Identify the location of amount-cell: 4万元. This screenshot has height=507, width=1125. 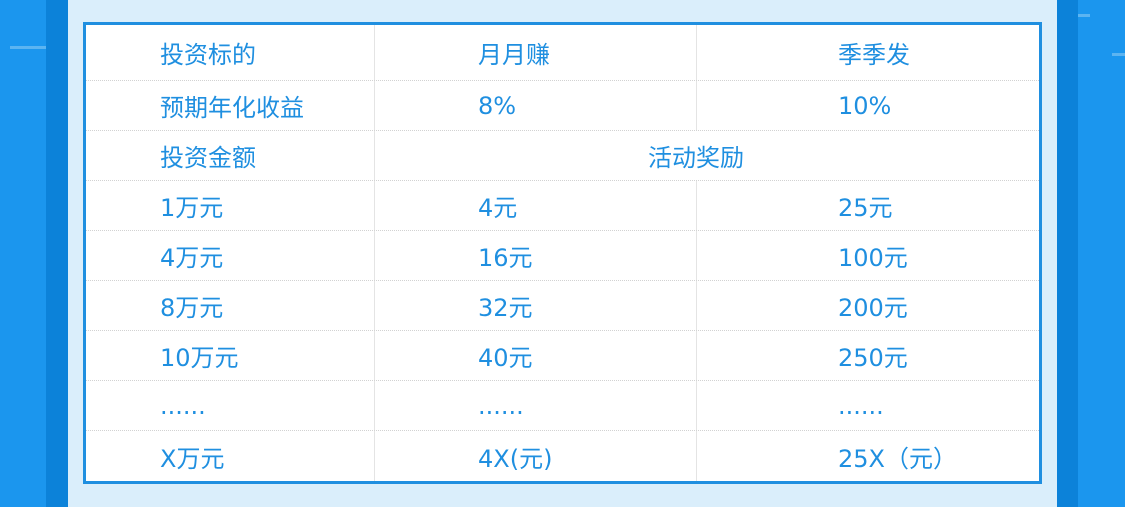
(230, 255).